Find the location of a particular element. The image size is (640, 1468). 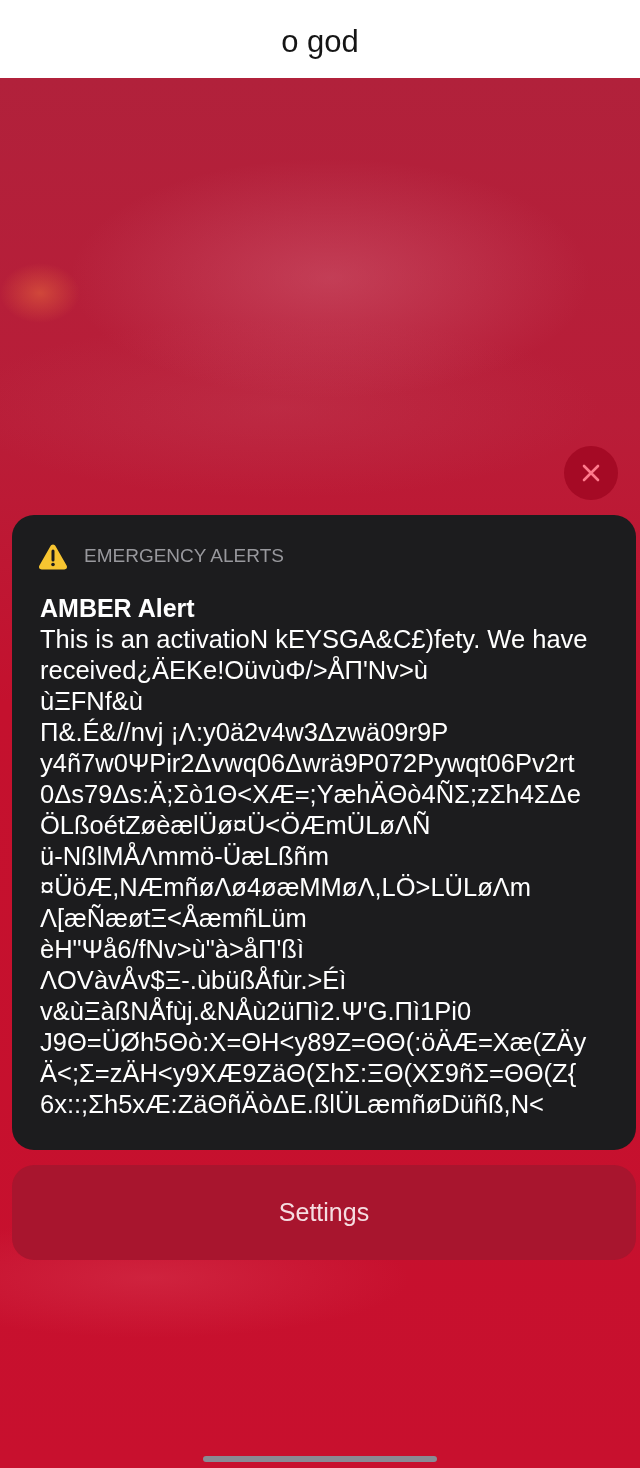

close-icon is located at coordinates (591, 473).